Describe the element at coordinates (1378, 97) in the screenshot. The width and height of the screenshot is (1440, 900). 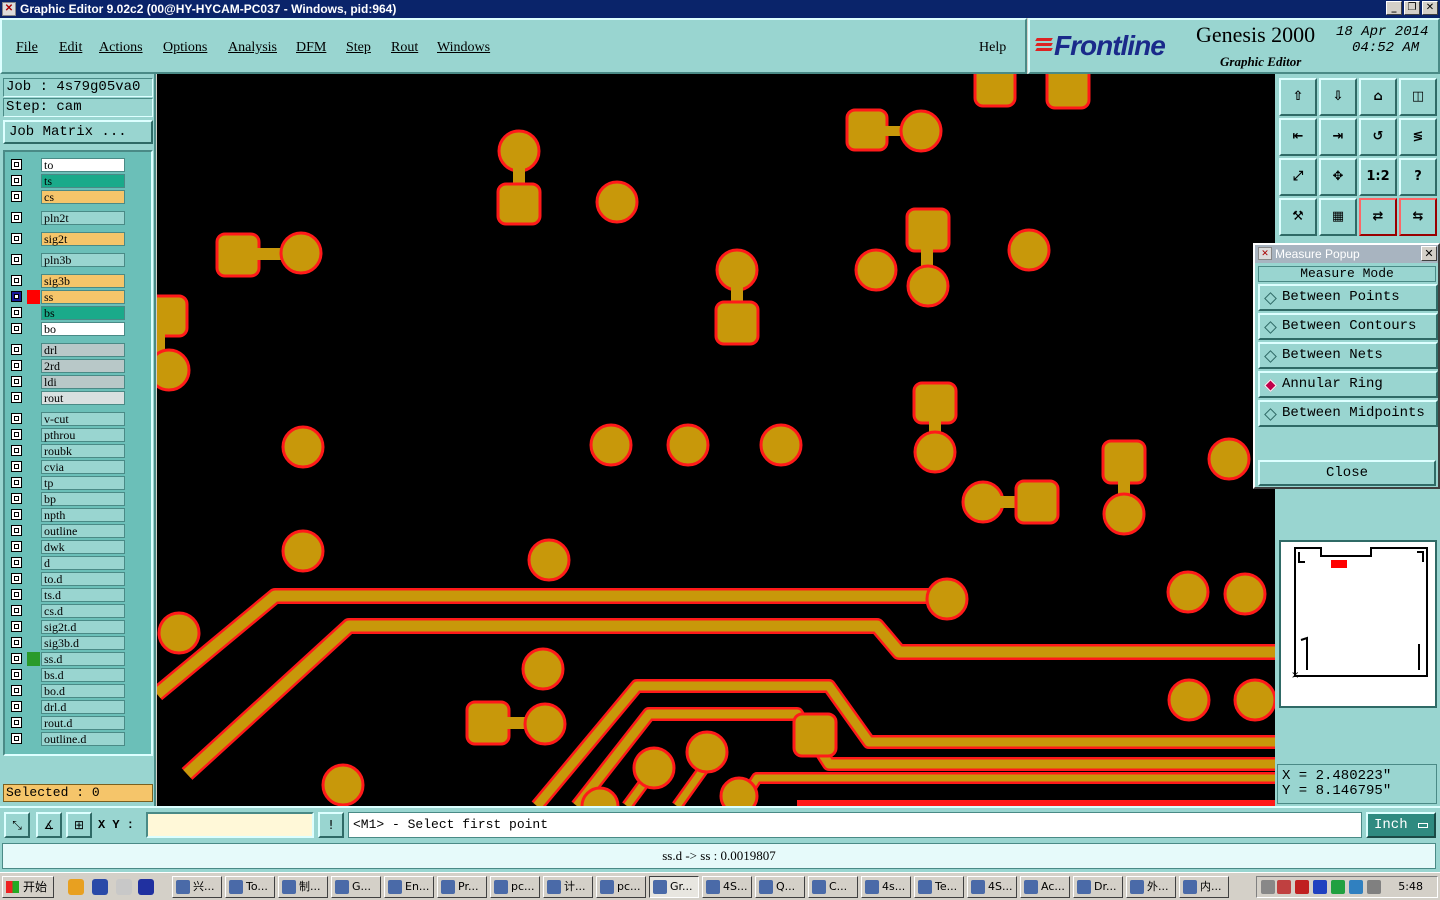
I see `home-icon: ⌂` at that location.